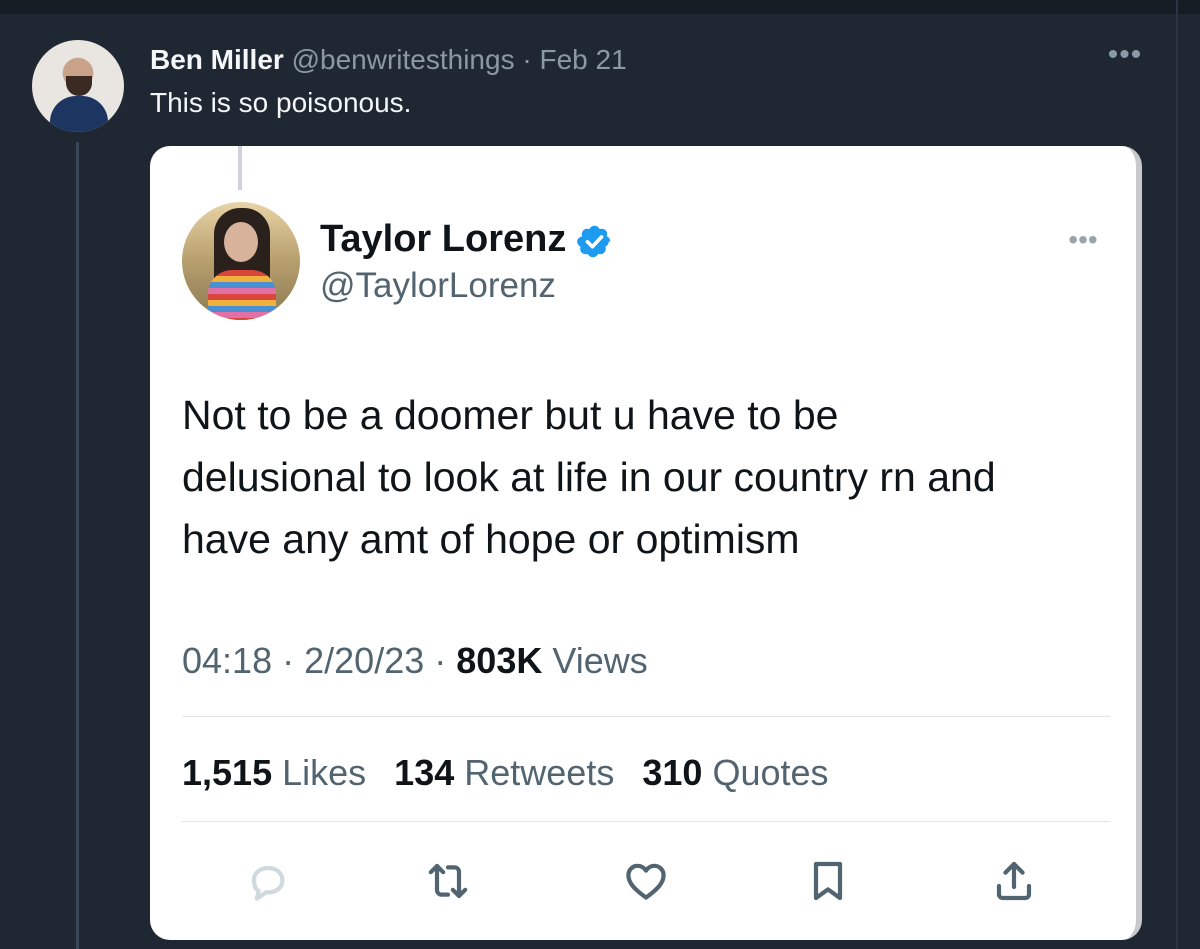 The width and height of the screenshot is (1200, 949). I want to click on retweets-count: 134, so click(424, 772).